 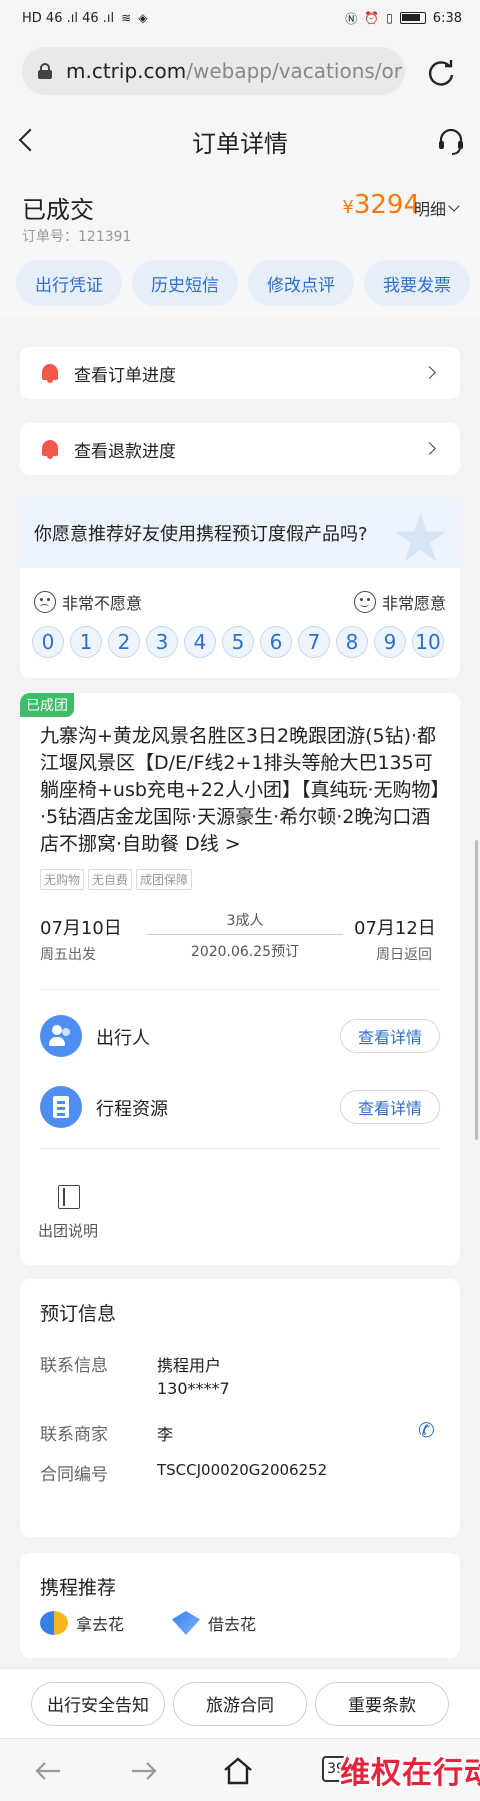 I want to click on browser-toolbar: m.ctrip.com/webapp/vacations/or, so click(x=240, y=71).